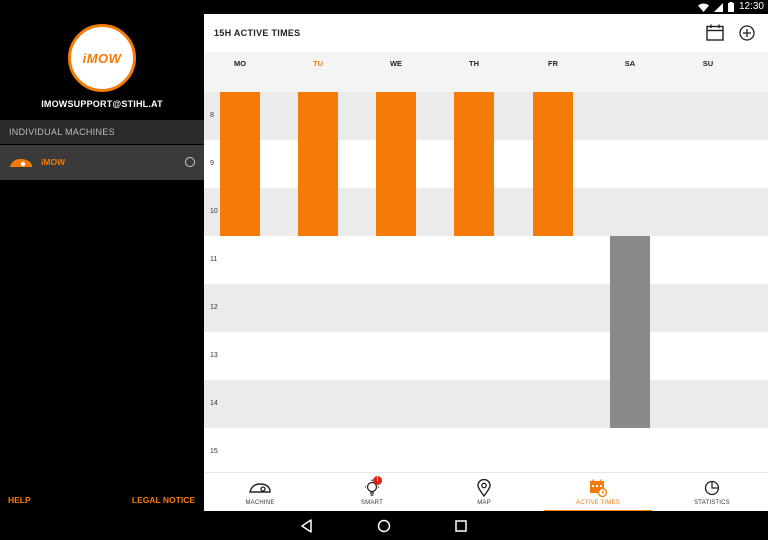 The height and width of the screenshot is (540, 768). What do you see at coordinates (214, 307) in the screenshot?
I see `hour-label: 12` at bounding box center [214, 307].